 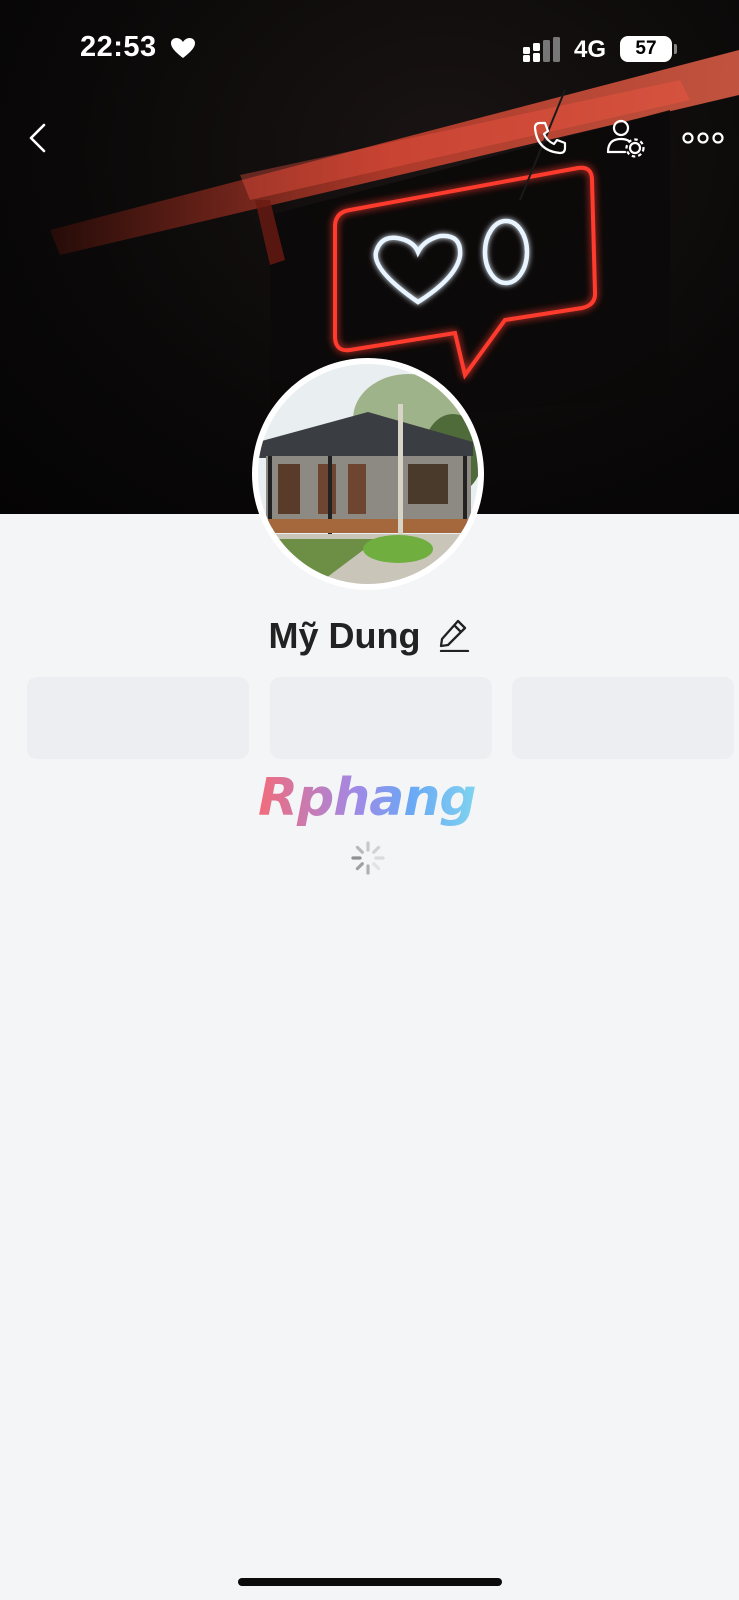 I want to click on home-indicator, so click(x=370, y=1582).